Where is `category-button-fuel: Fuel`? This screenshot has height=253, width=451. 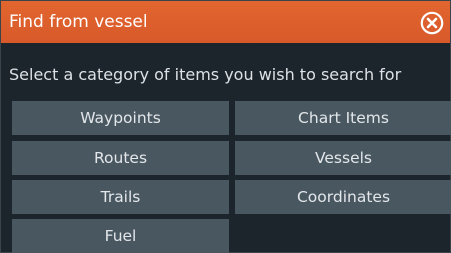 category-button-fuel: Fuel is located at coordinates (120, 236).